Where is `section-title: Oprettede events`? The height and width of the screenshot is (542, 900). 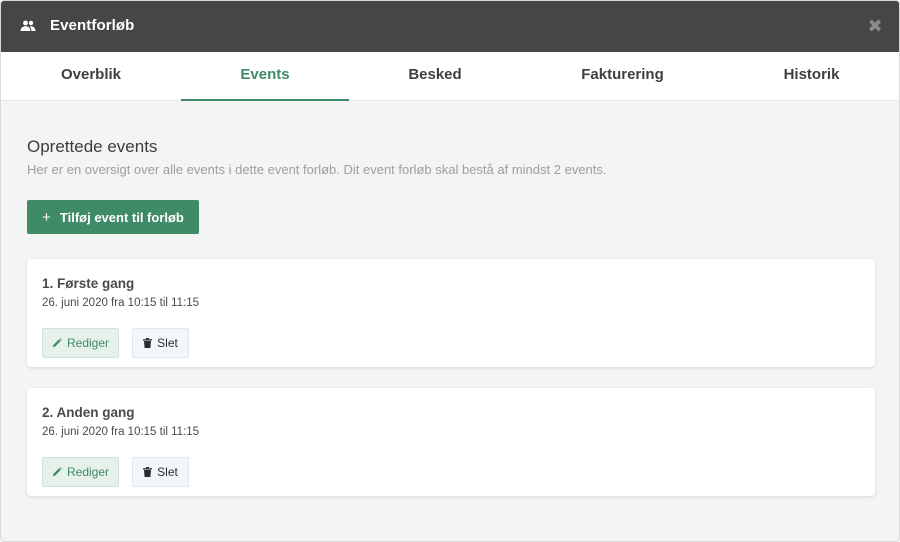 section-title: Oprettede events is located at coordinates (92, 146).